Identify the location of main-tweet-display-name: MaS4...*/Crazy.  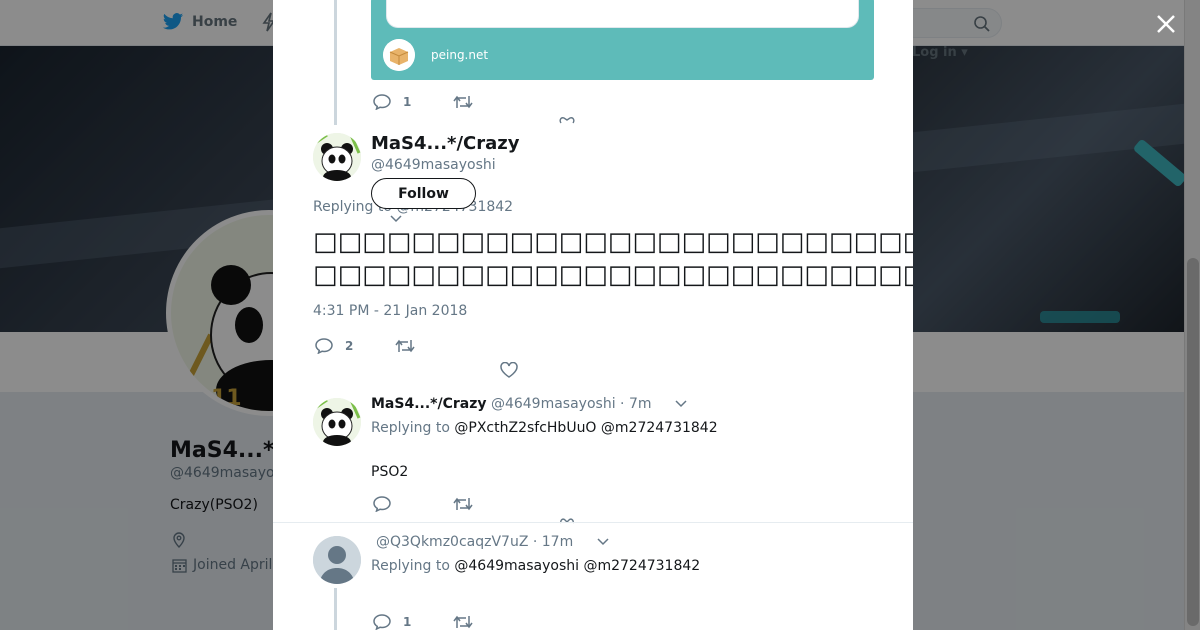
(445, 143).